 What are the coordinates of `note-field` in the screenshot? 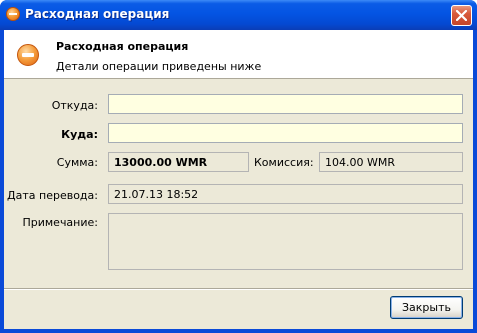 It's located at (285, 241).